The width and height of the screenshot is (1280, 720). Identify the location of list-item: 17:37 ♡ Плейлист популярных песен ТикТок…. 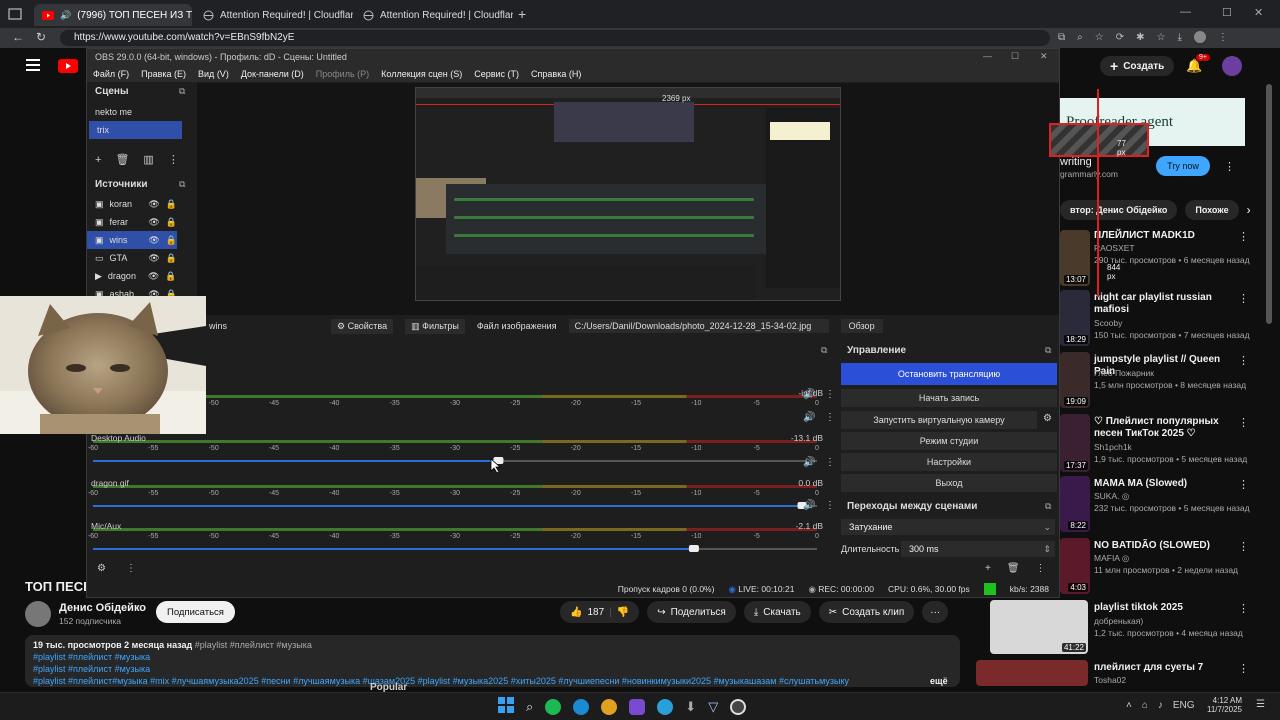
(1160, 443).